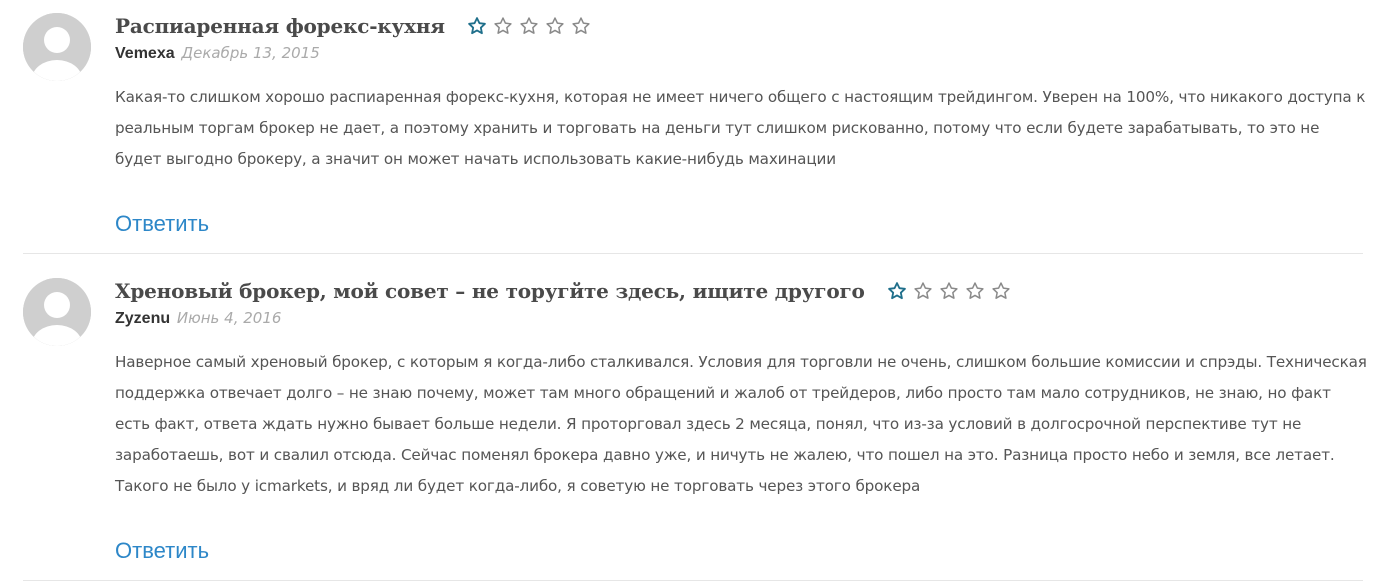  Describe the element at coordinates (280, 26) in the screenshot. I see `comment-title: Распиаренная форекс-кухня` at that location.